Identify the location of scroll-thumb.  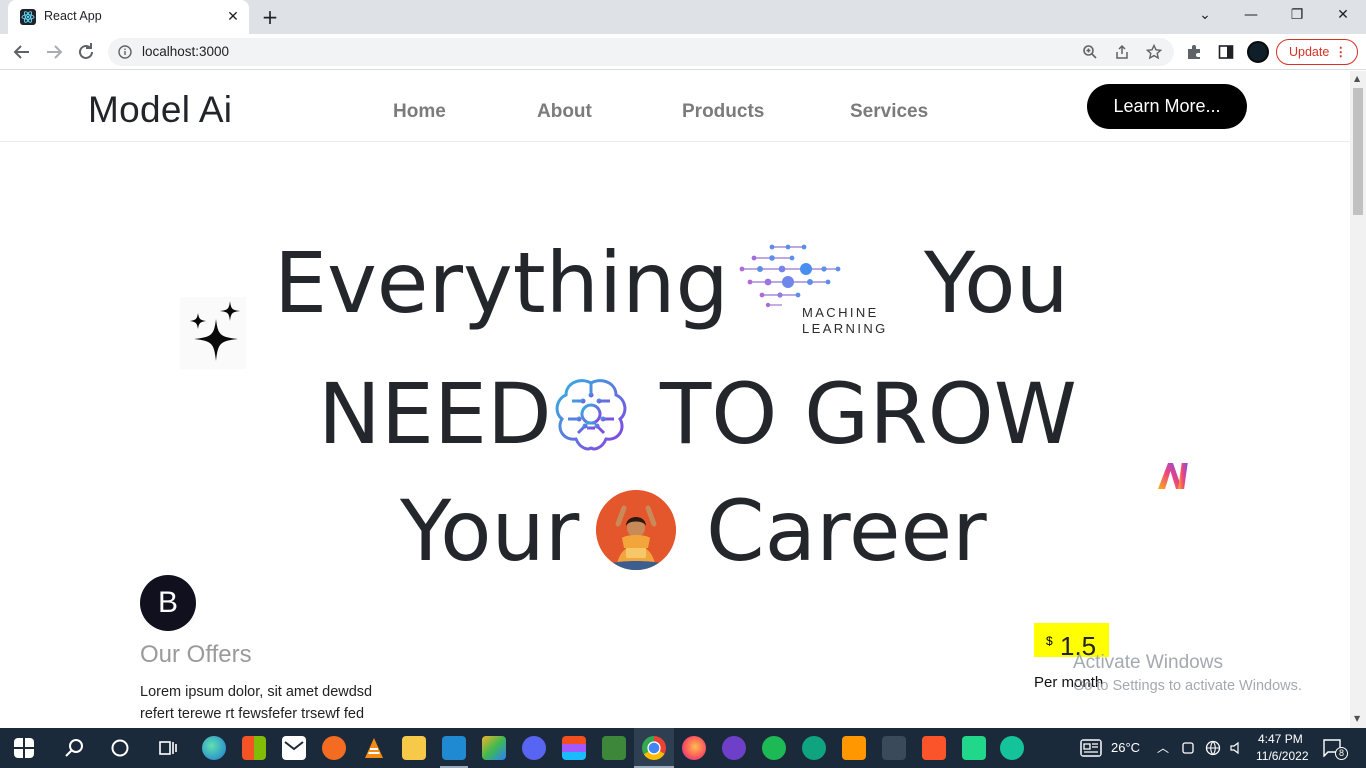
(1358, 151).